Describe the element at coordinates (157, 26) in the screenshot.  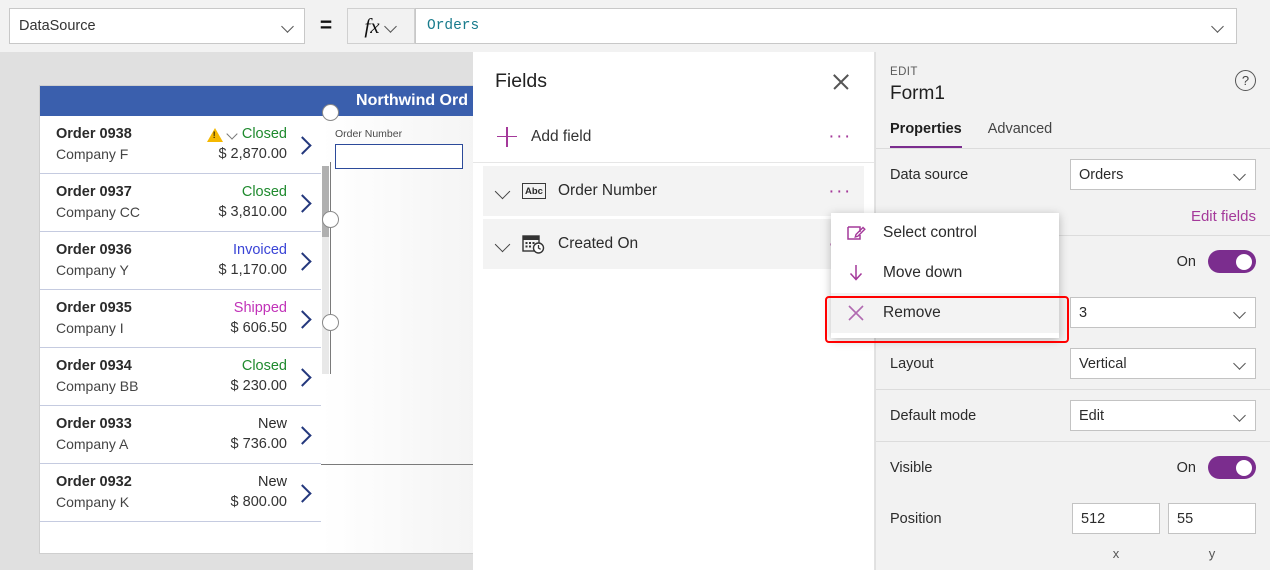
I see `property-selector-dropdown: DataSource` at that location.